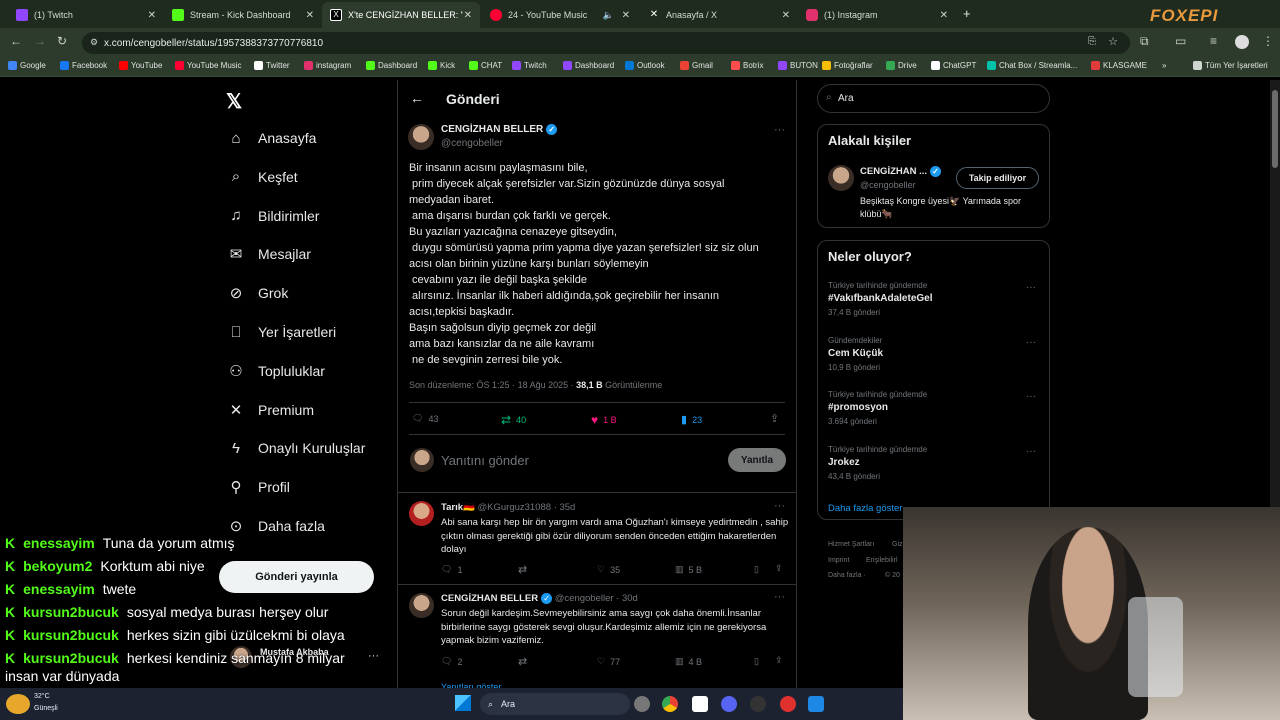 This screenshot has height=720, width=1280. Describe the element at coordinates (901, 65) in the screenshot. I see `bookmark-item: Drive` at that location.